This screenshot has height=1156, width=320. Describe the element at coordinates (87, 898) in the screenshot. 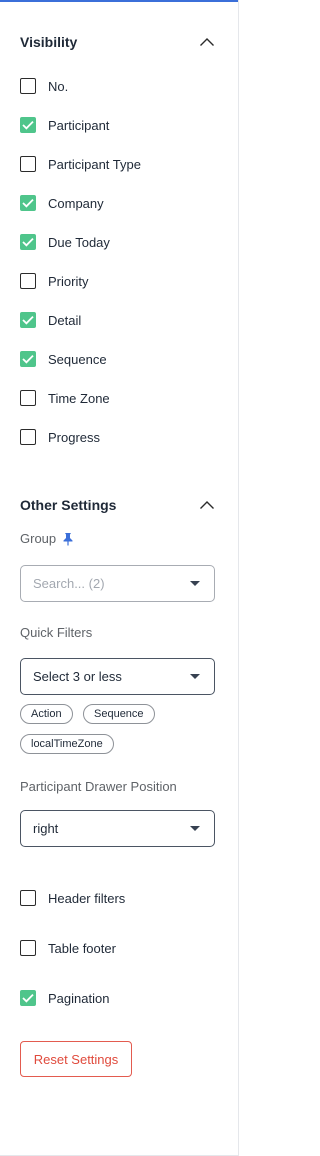

I see `checkbox-label: Header filters` at that location.